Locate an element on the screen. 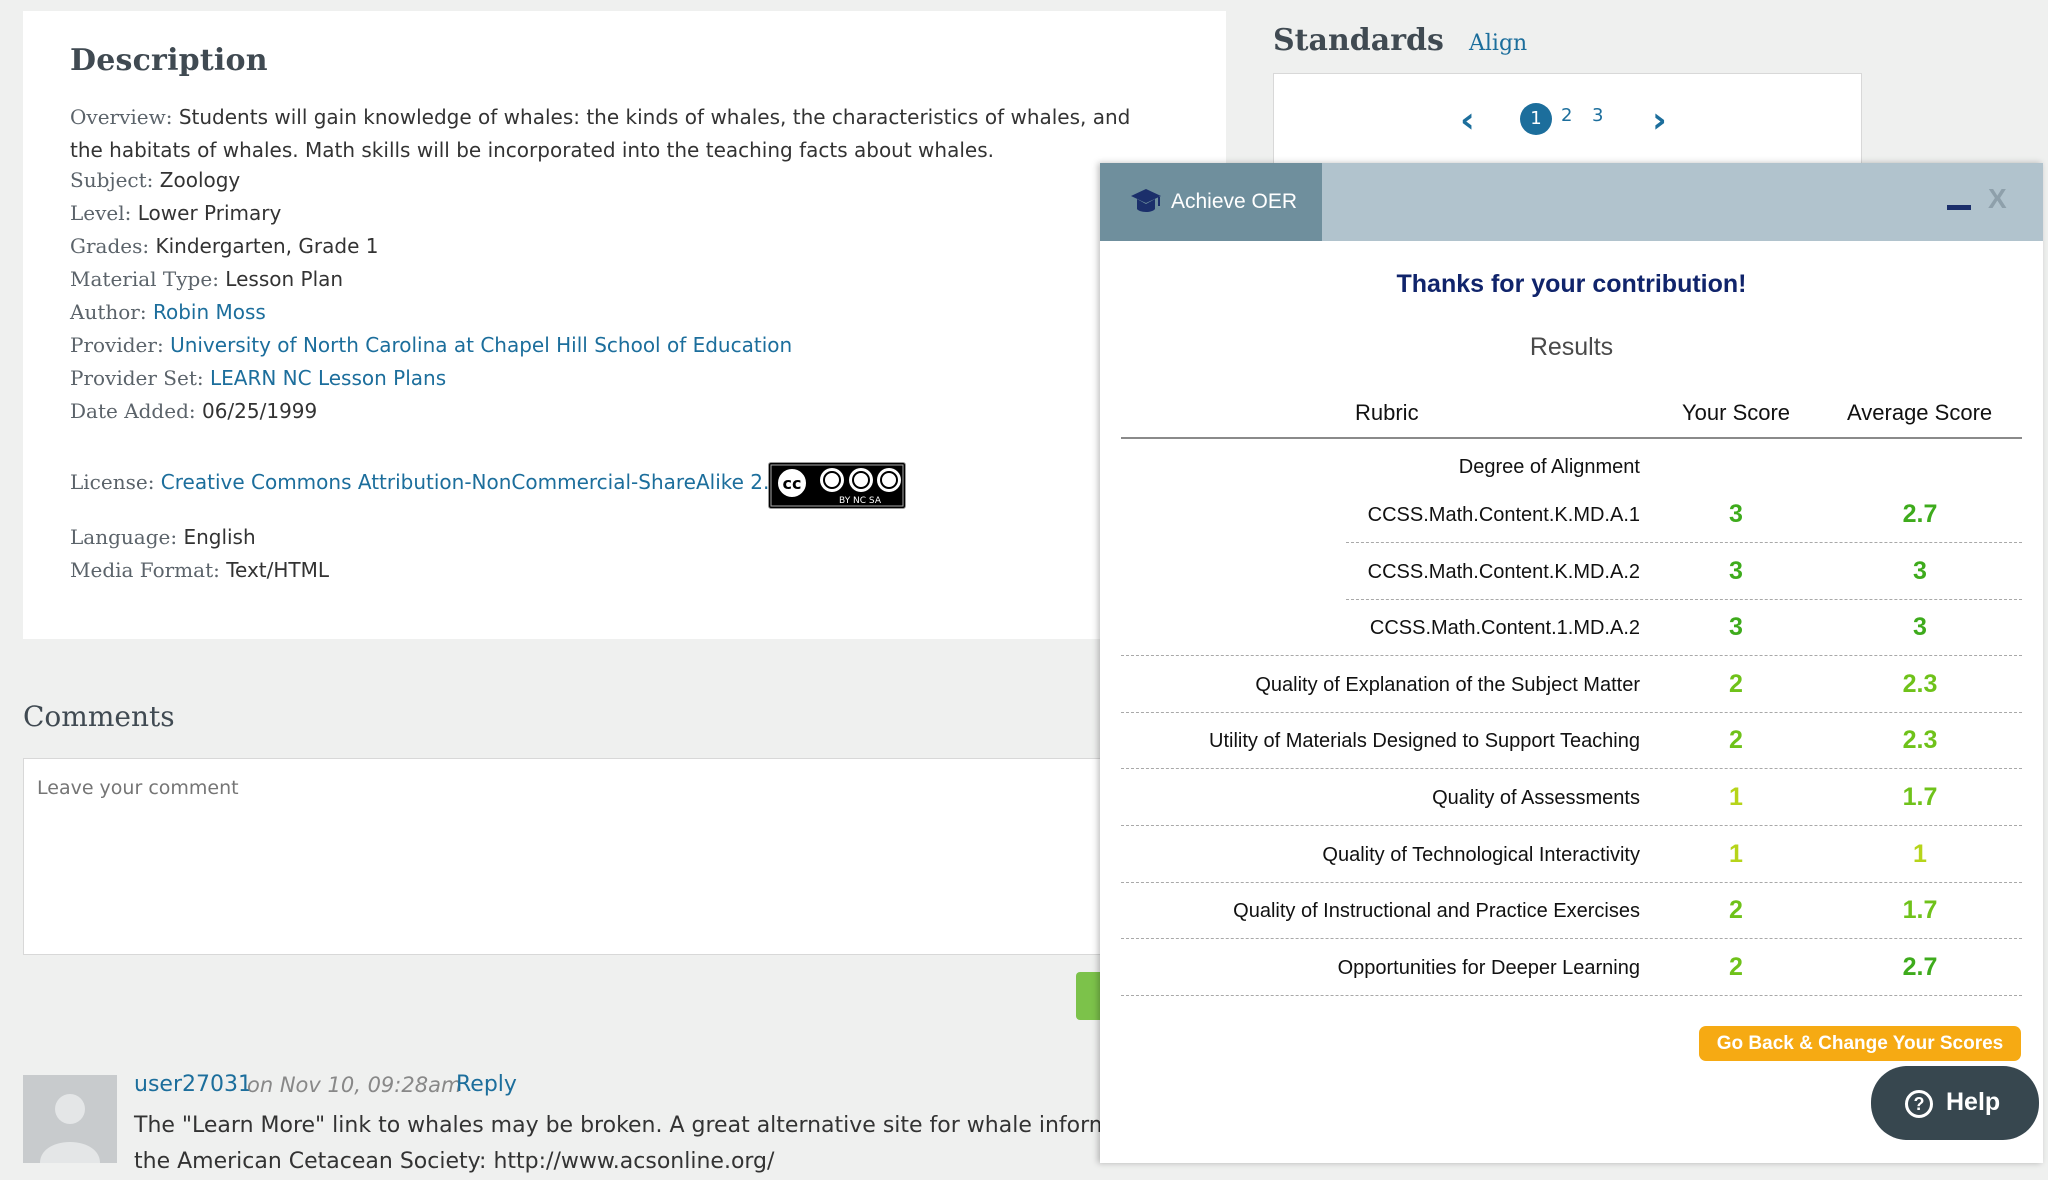  field-label: Language: is located at coordinates (124, 537).